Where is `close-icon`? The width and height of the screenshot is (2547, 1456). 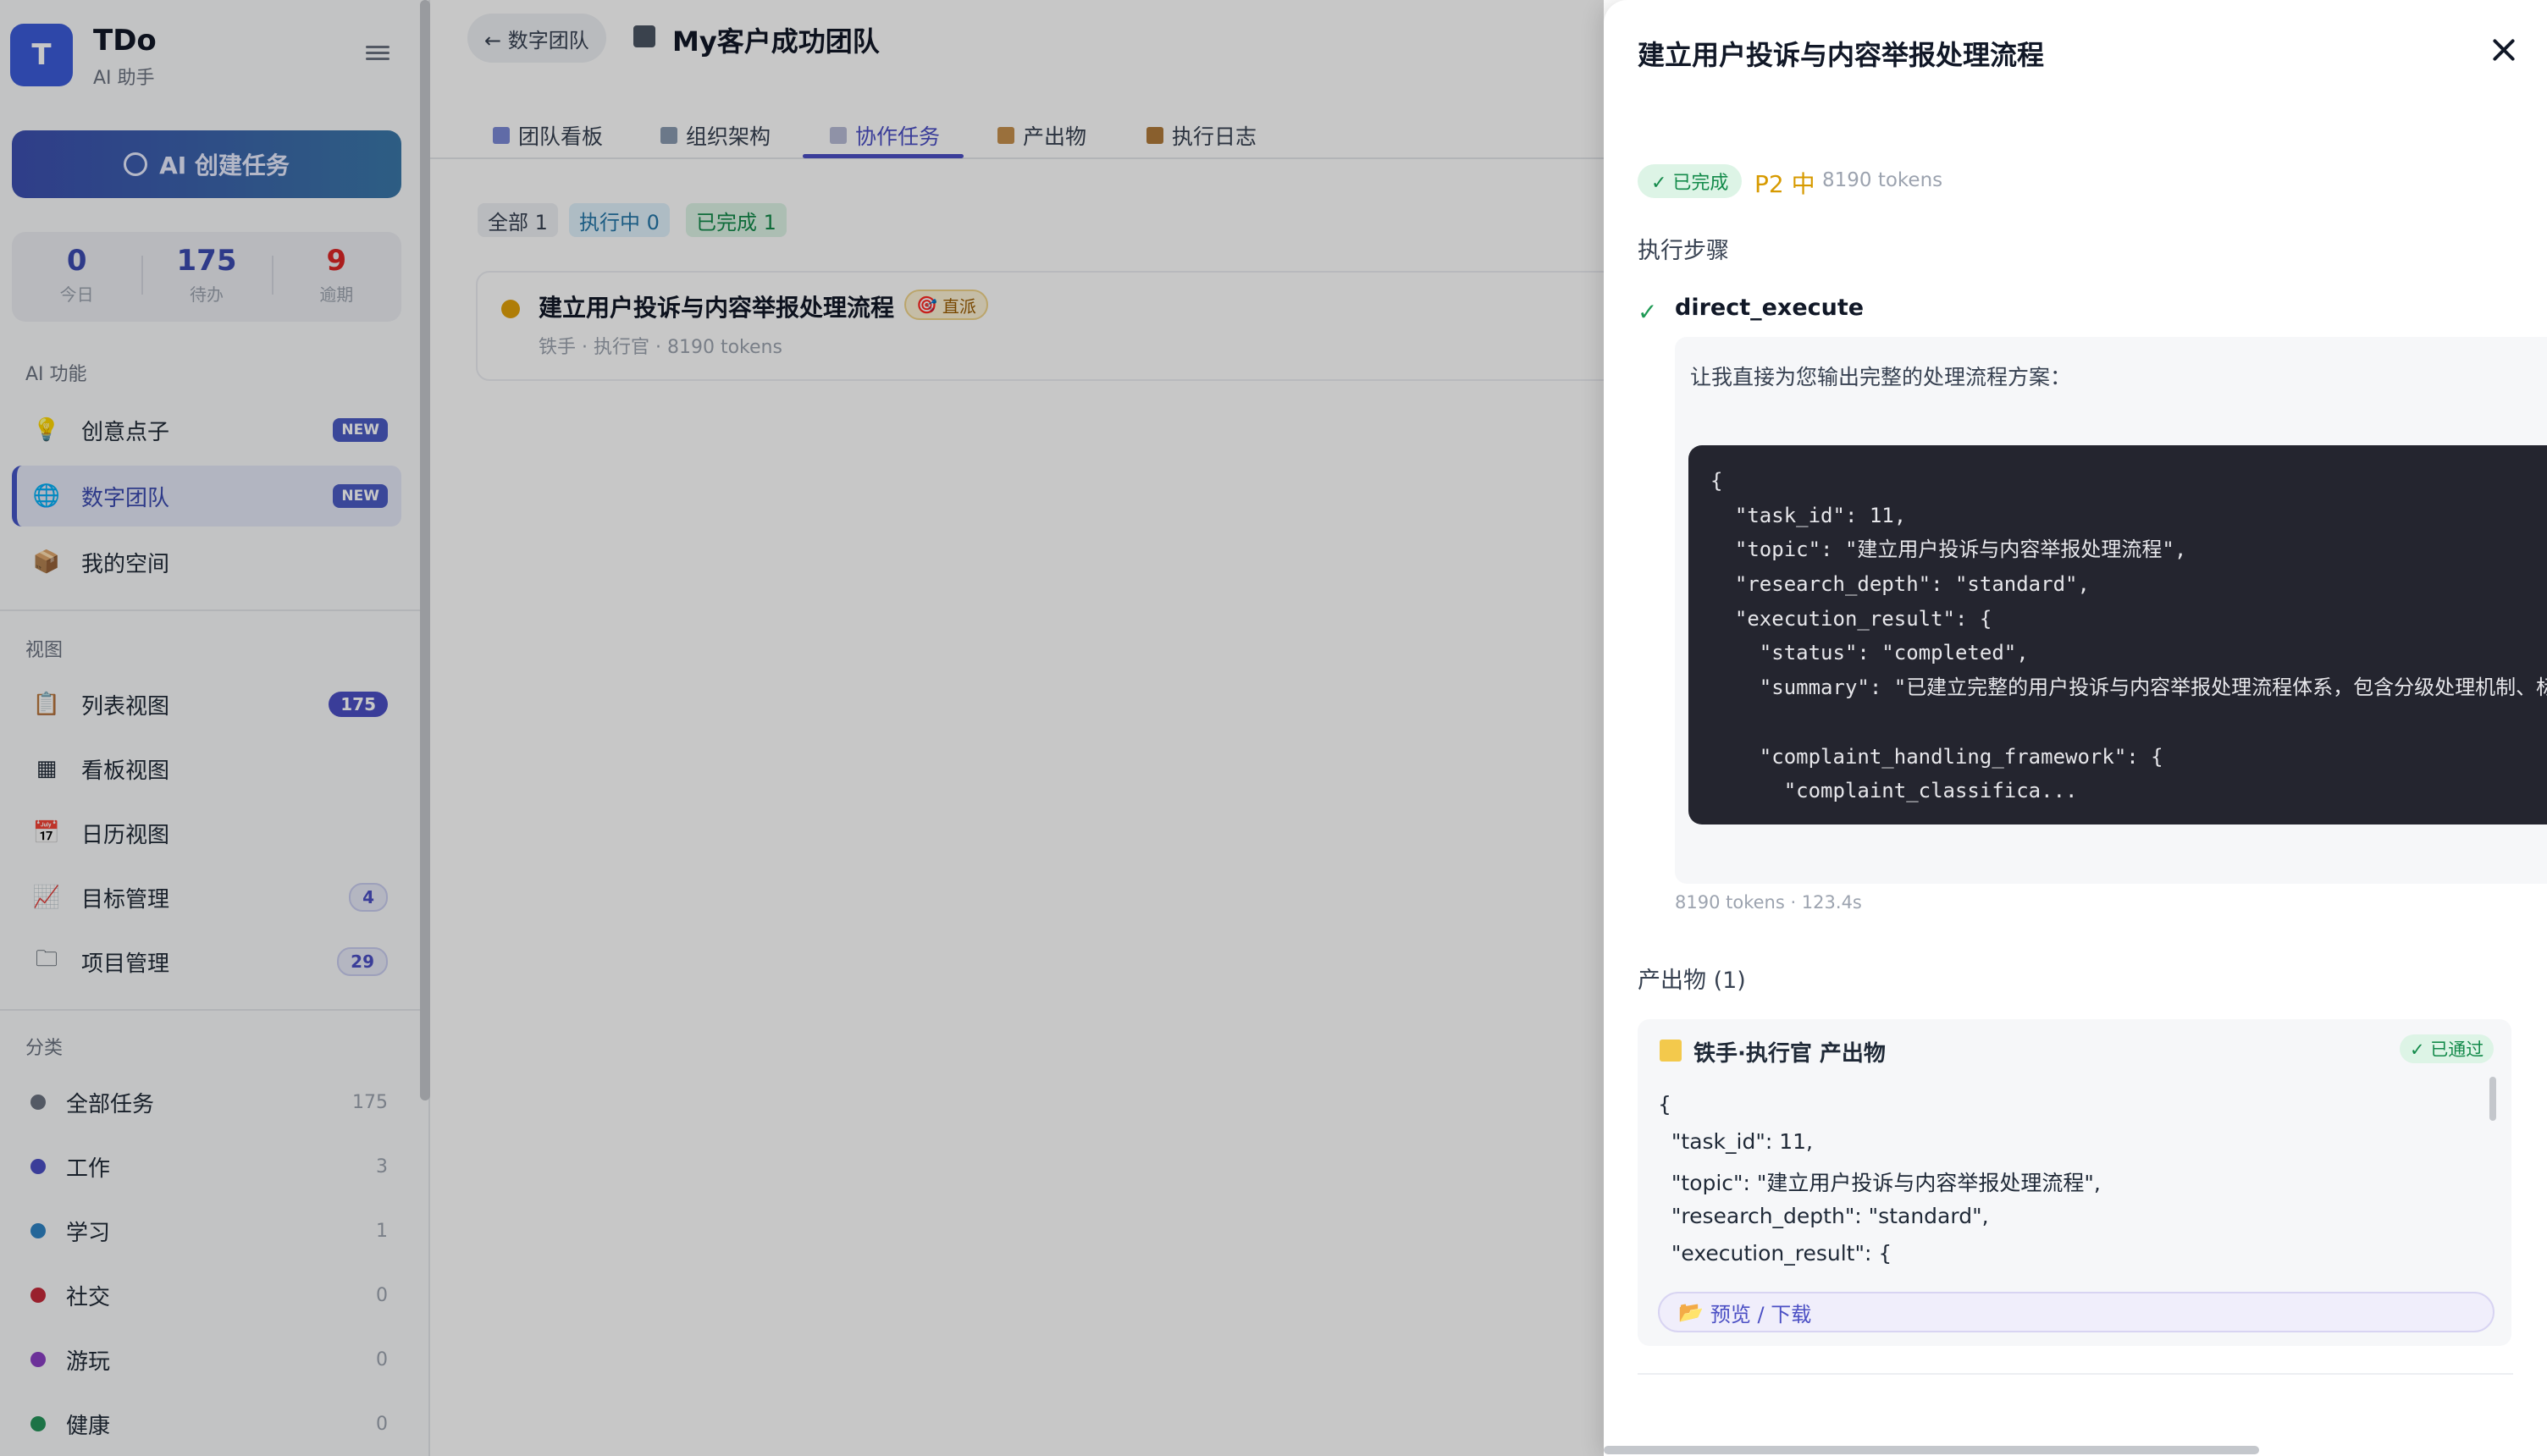 close-icon is located at coordinates (2504, 50).